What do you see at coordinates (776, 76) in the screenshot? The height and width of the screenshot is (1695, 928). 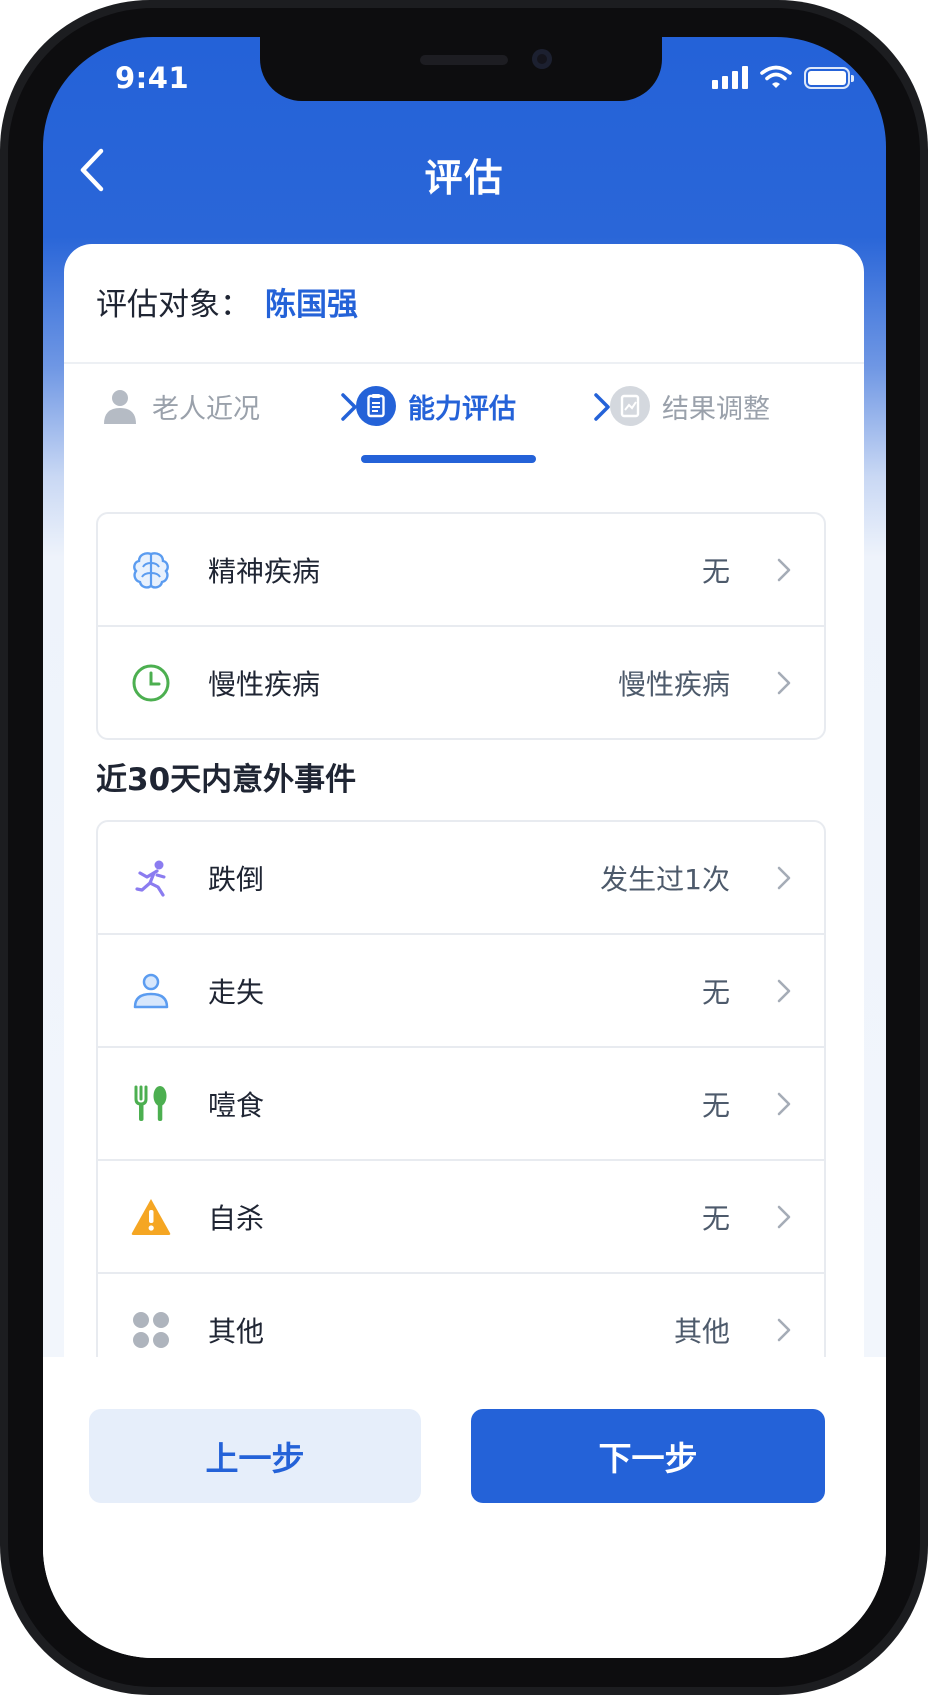 I see `wifi-icon` at bounding box center [776, 76].